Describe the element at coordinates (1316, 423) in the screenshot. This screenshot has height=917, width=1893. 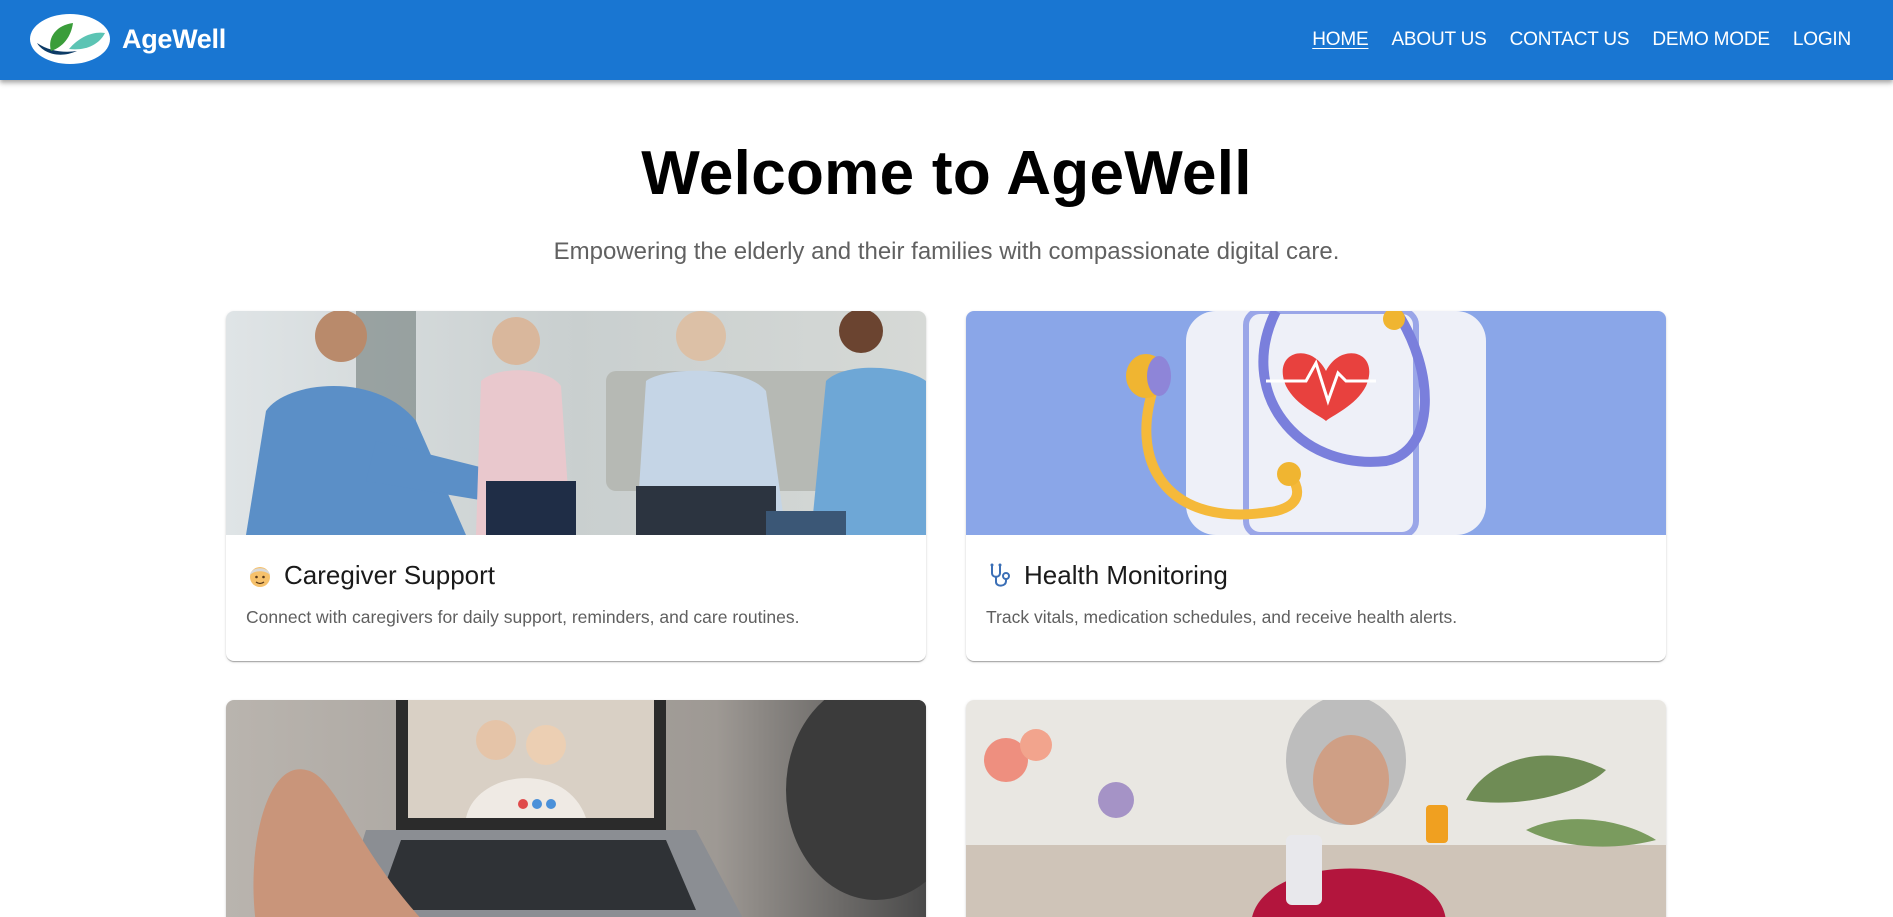
I see `health-monitoring-illustration` at that location.